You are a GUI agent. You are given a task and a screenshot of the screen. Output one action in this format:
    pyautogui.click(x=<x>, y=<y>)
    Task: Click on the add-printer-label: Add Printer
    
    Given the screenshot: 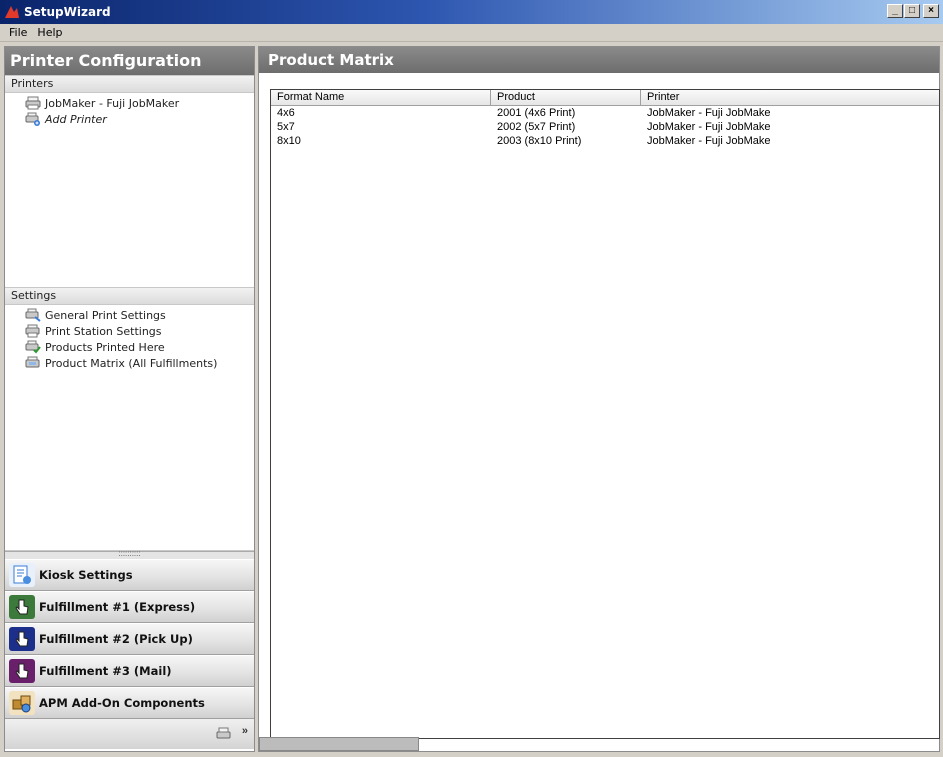 What is the action you would take?
    pyautogui.click(x=76, y=119)
    